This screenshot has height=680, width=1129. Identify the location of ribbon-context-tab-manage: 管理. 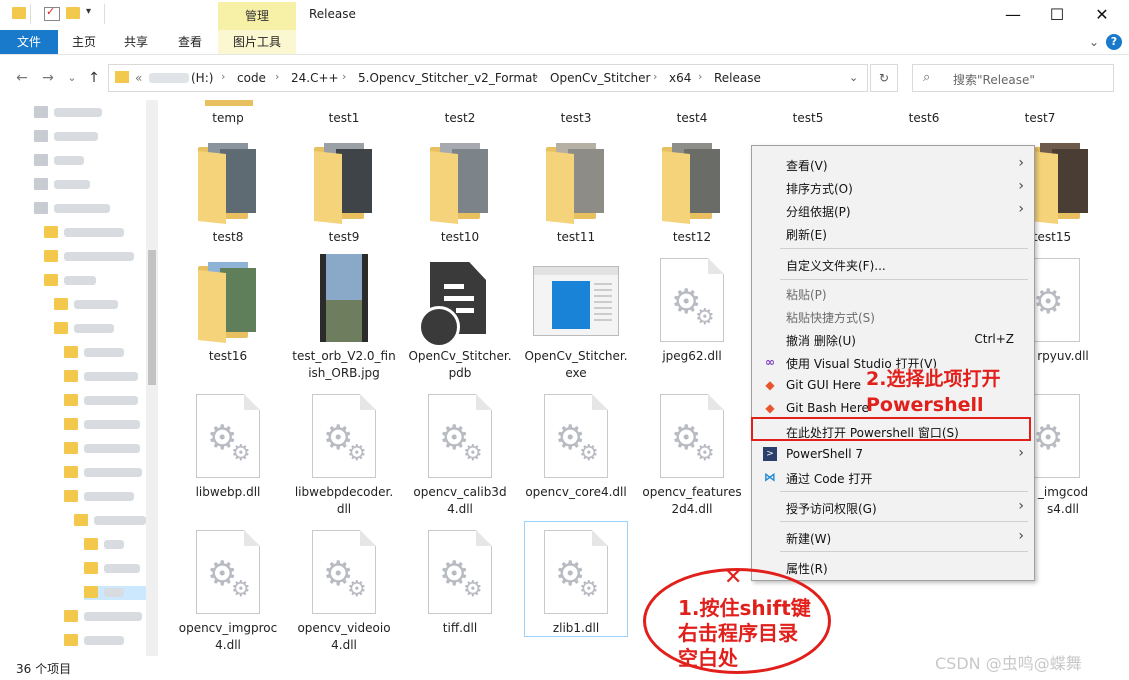
(257, 16).